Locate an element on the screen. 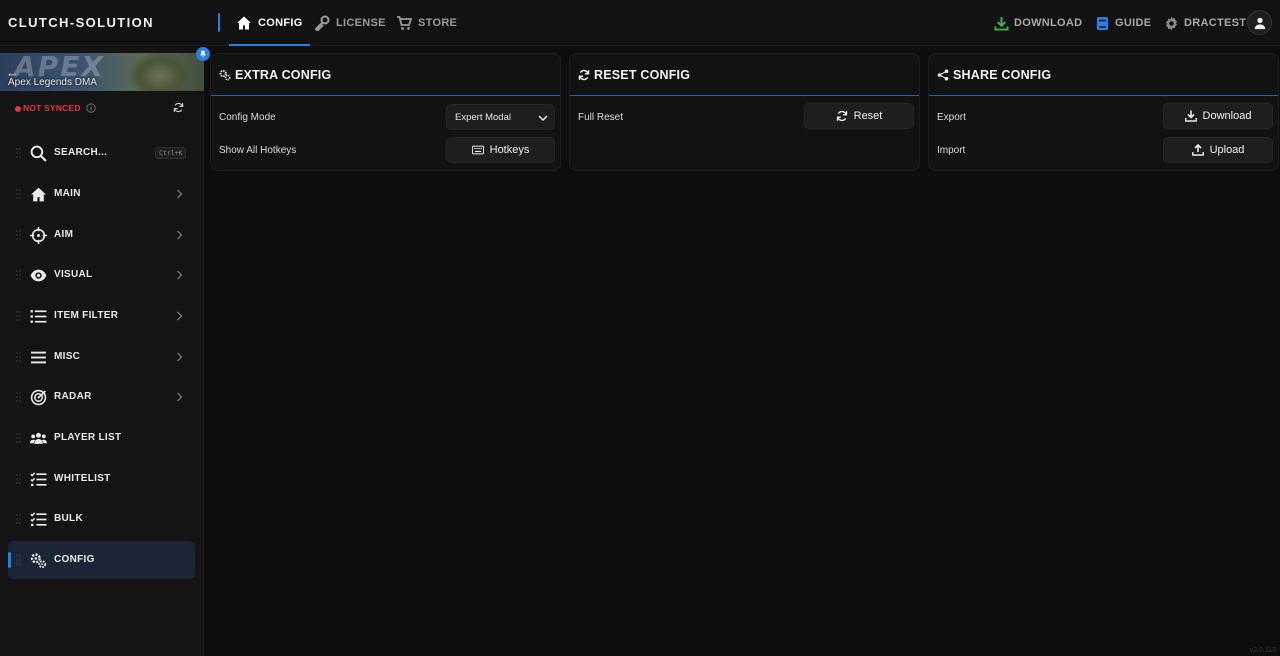 The height and width of the screenshot is (656, 1280). user-settings-link: DRACTEST is located at coordinates (1205, 23).